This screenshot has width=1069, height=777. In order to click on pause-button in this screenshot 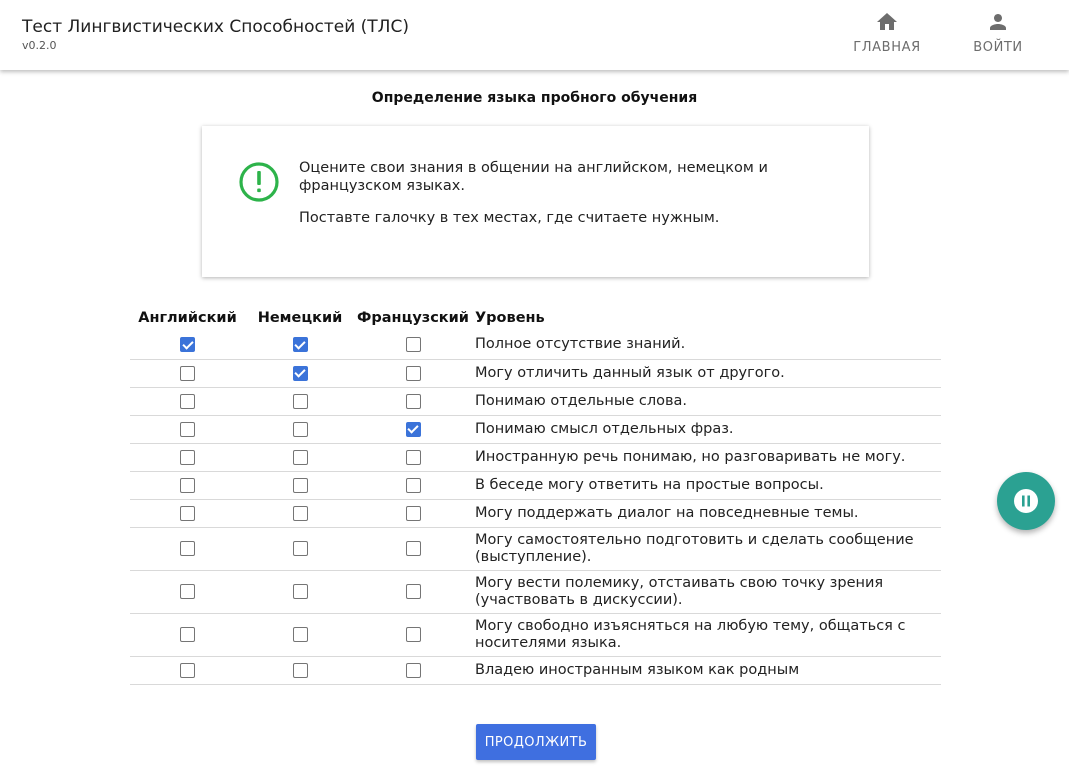, I will do `click(1026, 501)`.